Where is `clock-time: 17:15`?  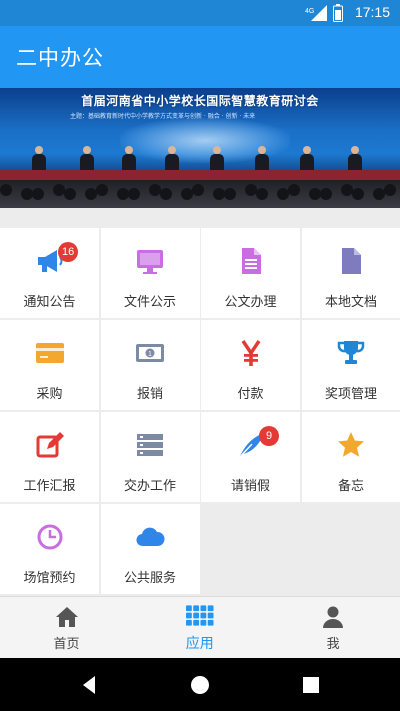
clock-time: 17:15 is located at coordinates (372, 12).